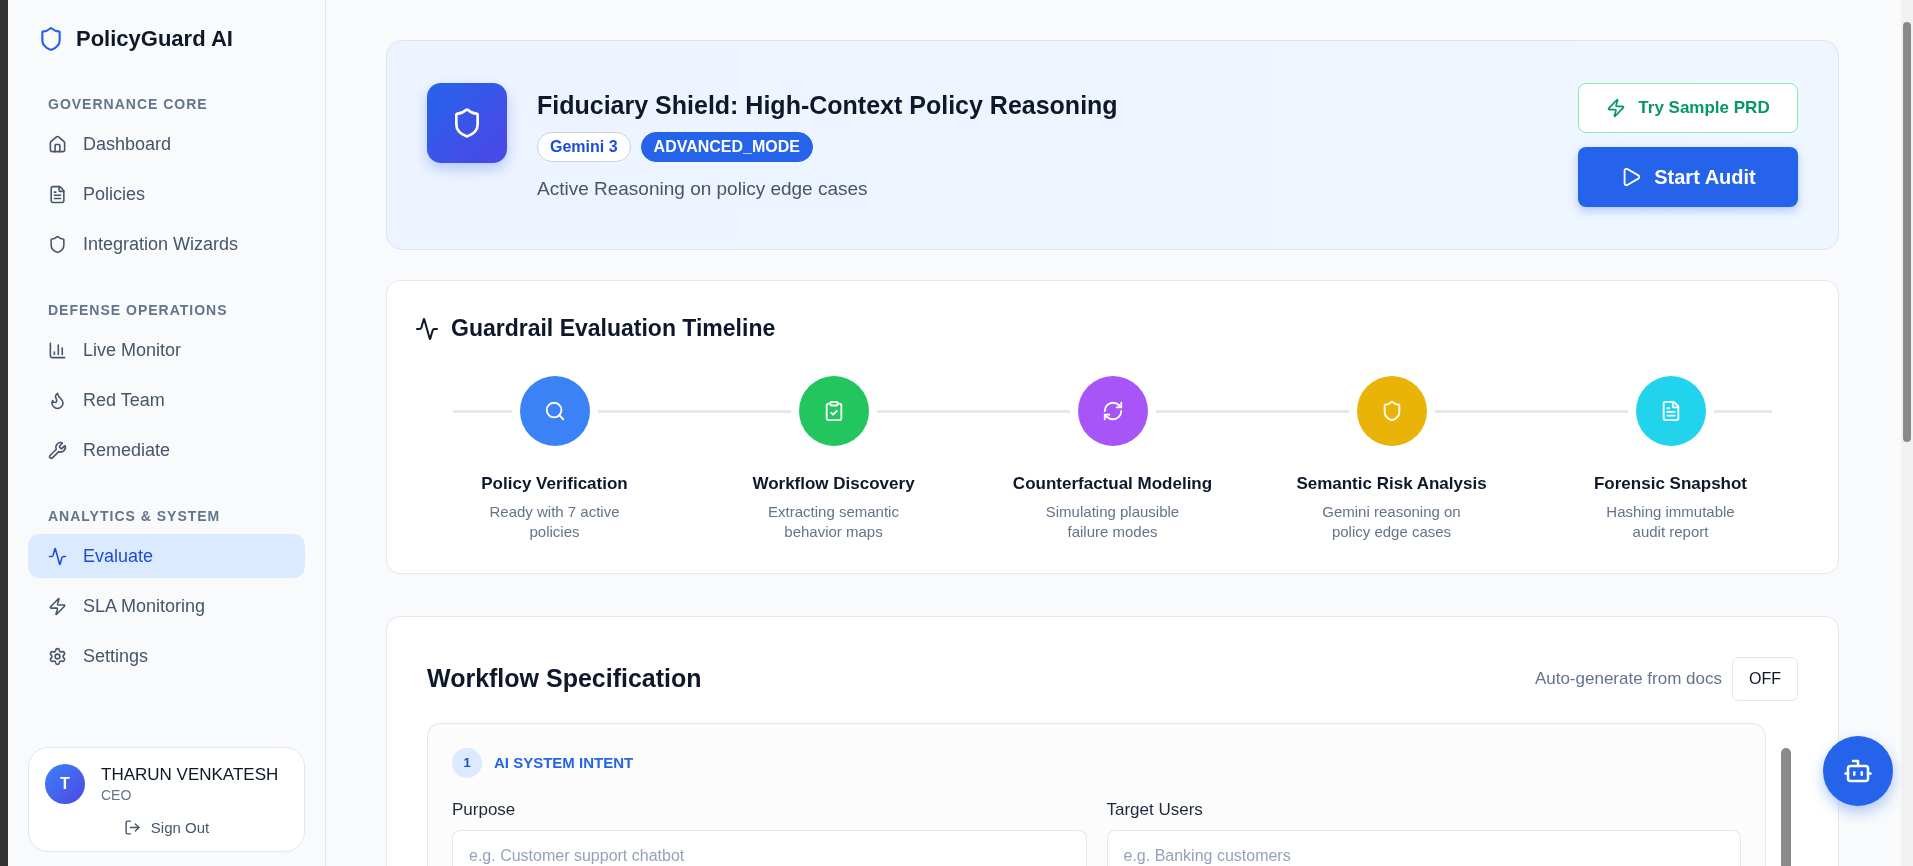 This screenshot has height=866, width=1913. What do you see at coordinates (166, 244) in the screenshot?
I see `nav-item: Integration Wizards` at bounding box center [166, 244].